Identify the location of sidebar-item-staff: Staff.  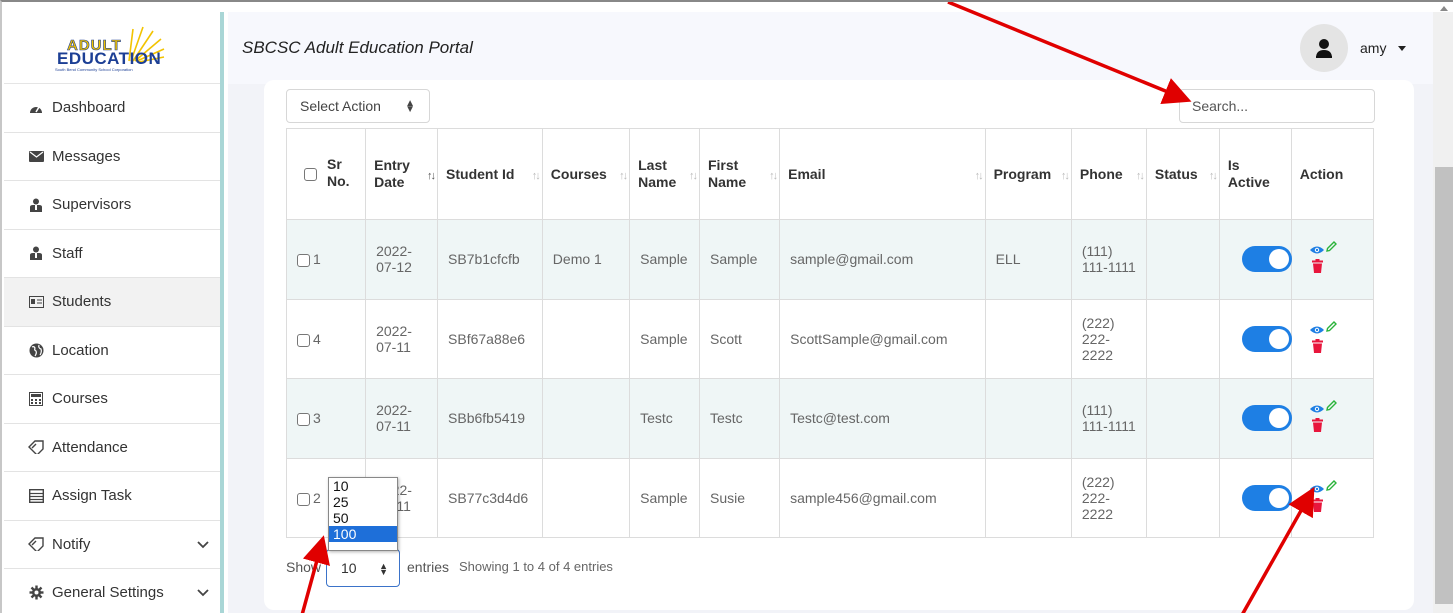
(112, 254).